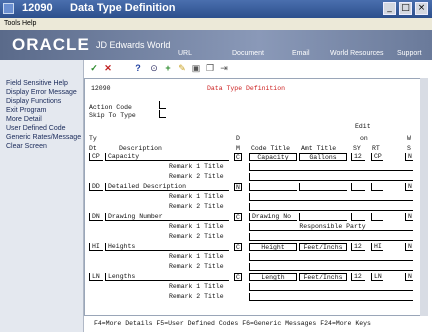 Image resolution: width=432 pixels, height=332 pixels. What do you see at coordinates (8, 8) in the screenshot?
I see `app-icon` at bounding box center [8, 8].